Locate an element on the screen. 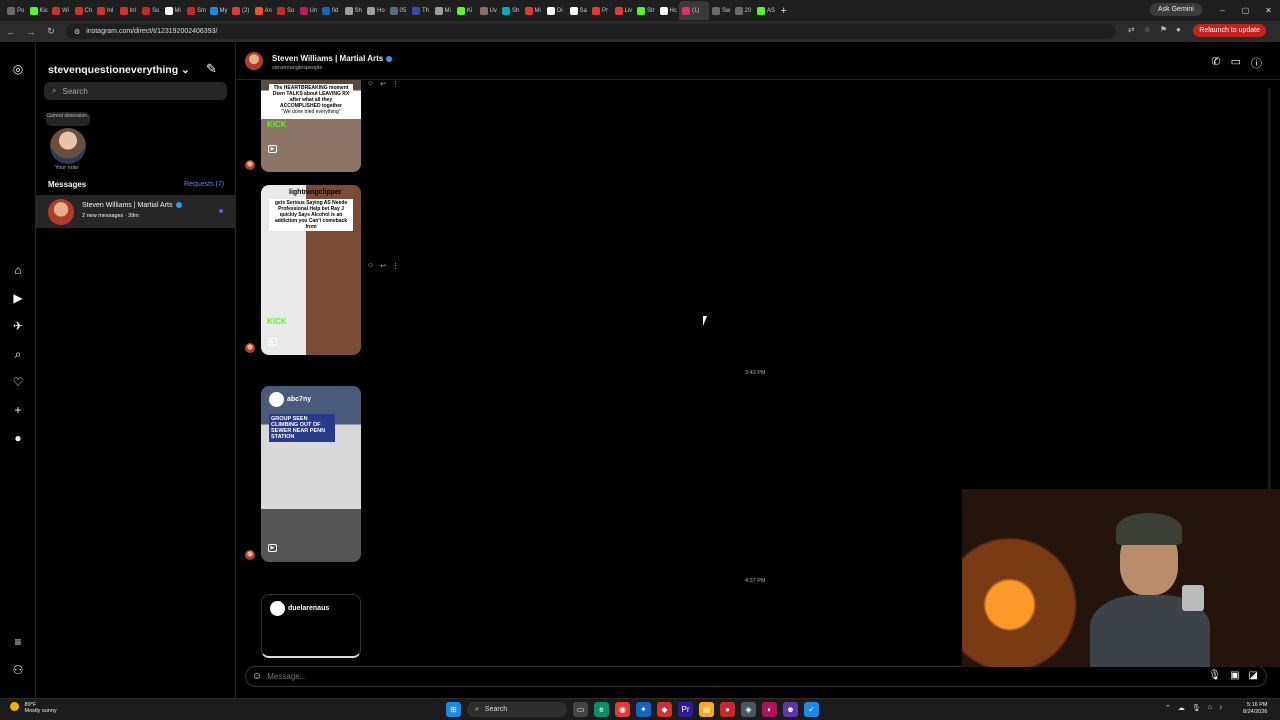 This screenshot has width=1280, height=720. minimize-button: – is located at coordinates (1222, 10).